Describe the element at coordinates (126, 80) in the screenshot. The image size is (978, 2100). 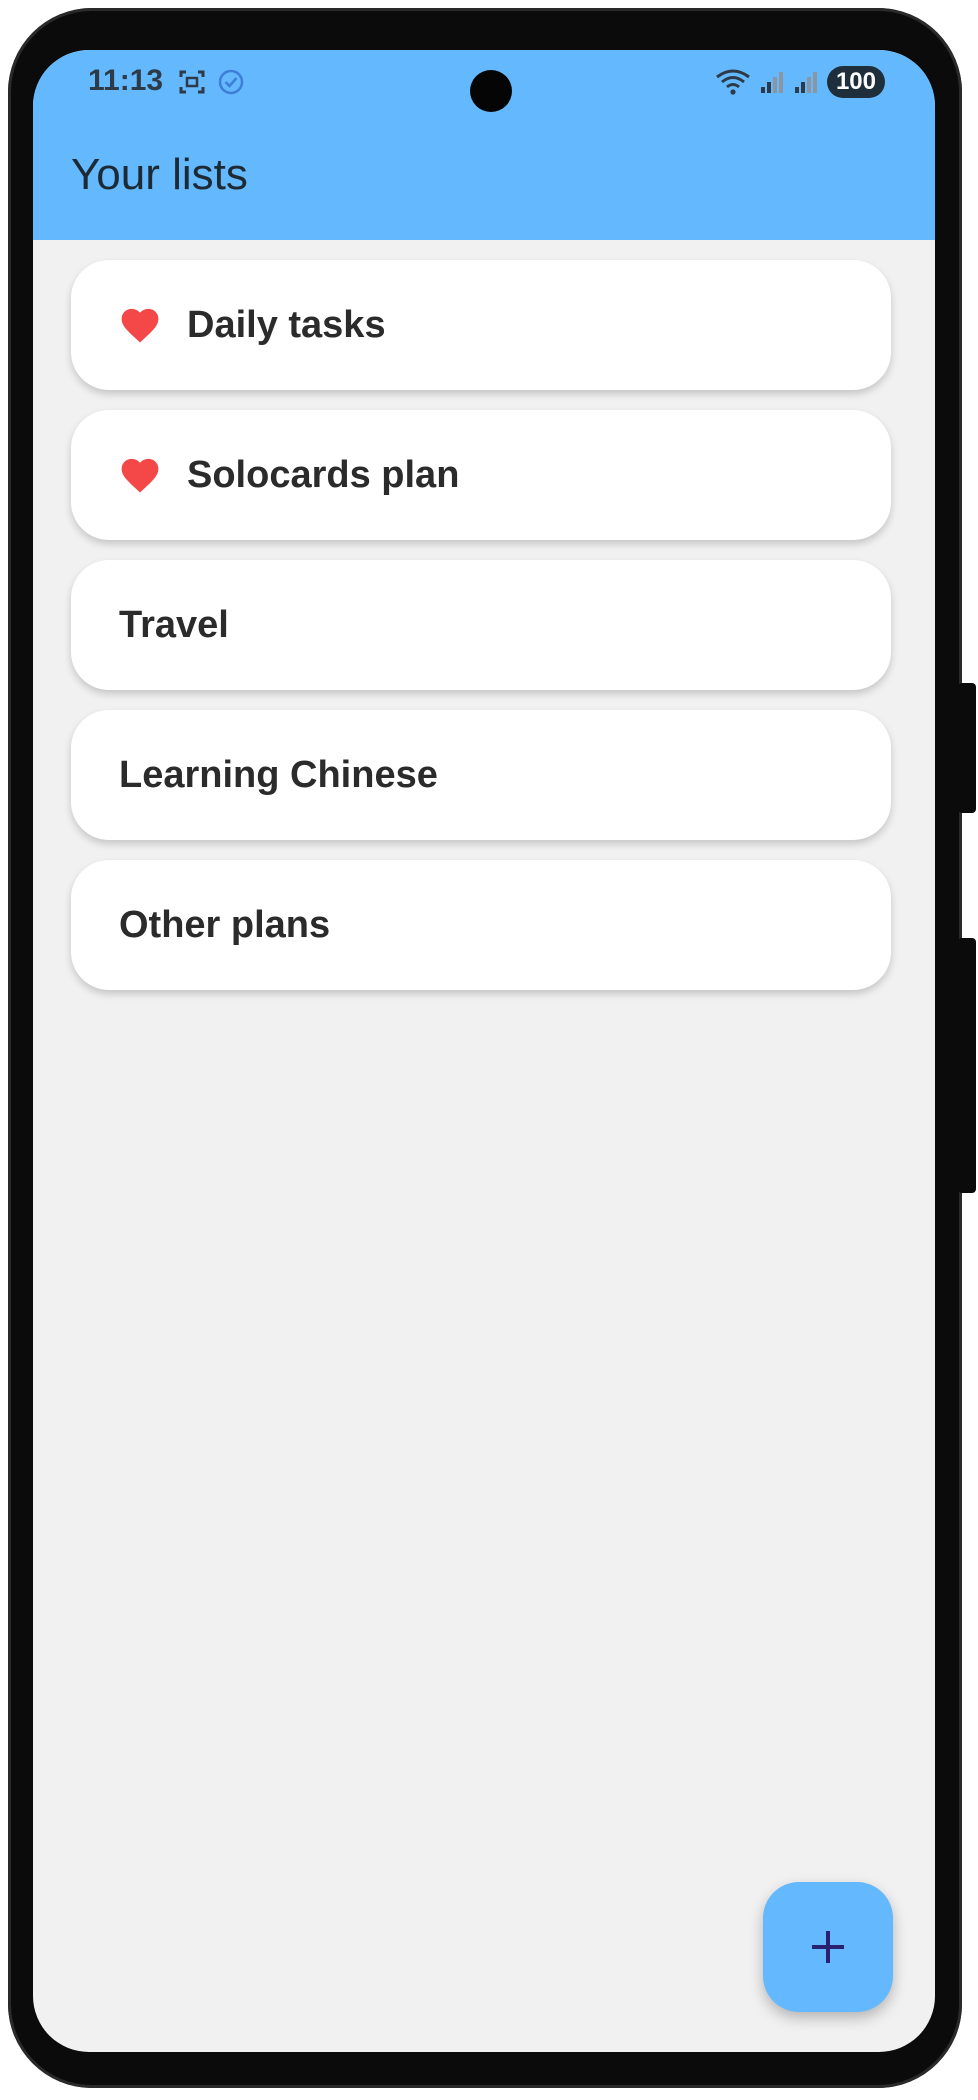
I see `status-time: 11:13` at that location.